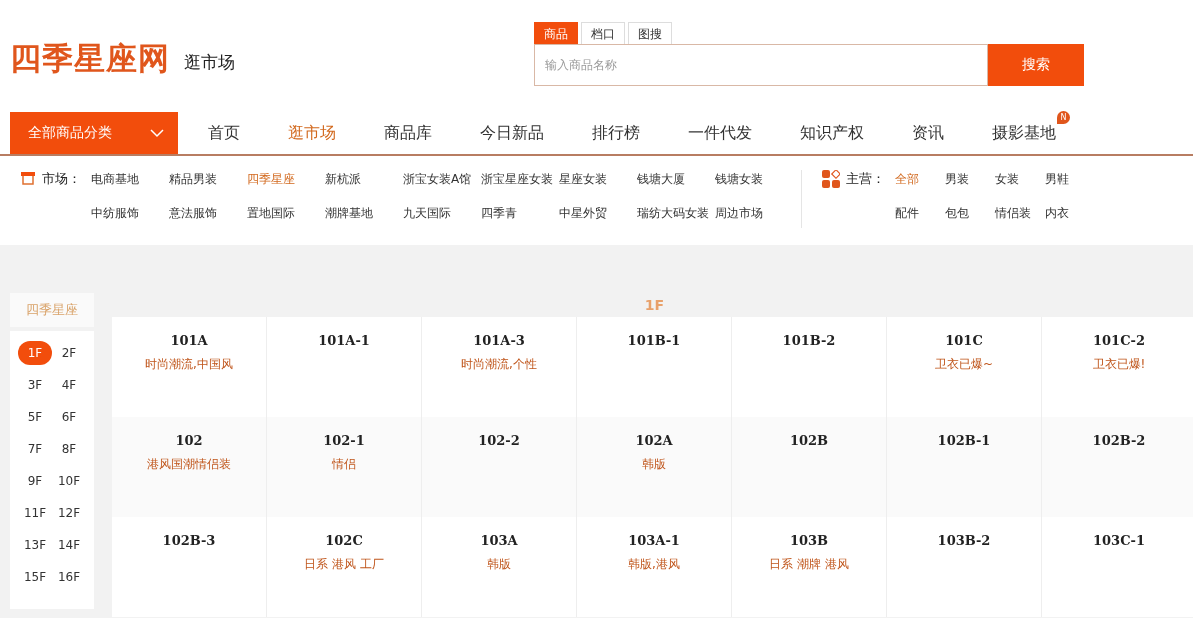  I want to click on floor-link: 7F, so click(35, 449).